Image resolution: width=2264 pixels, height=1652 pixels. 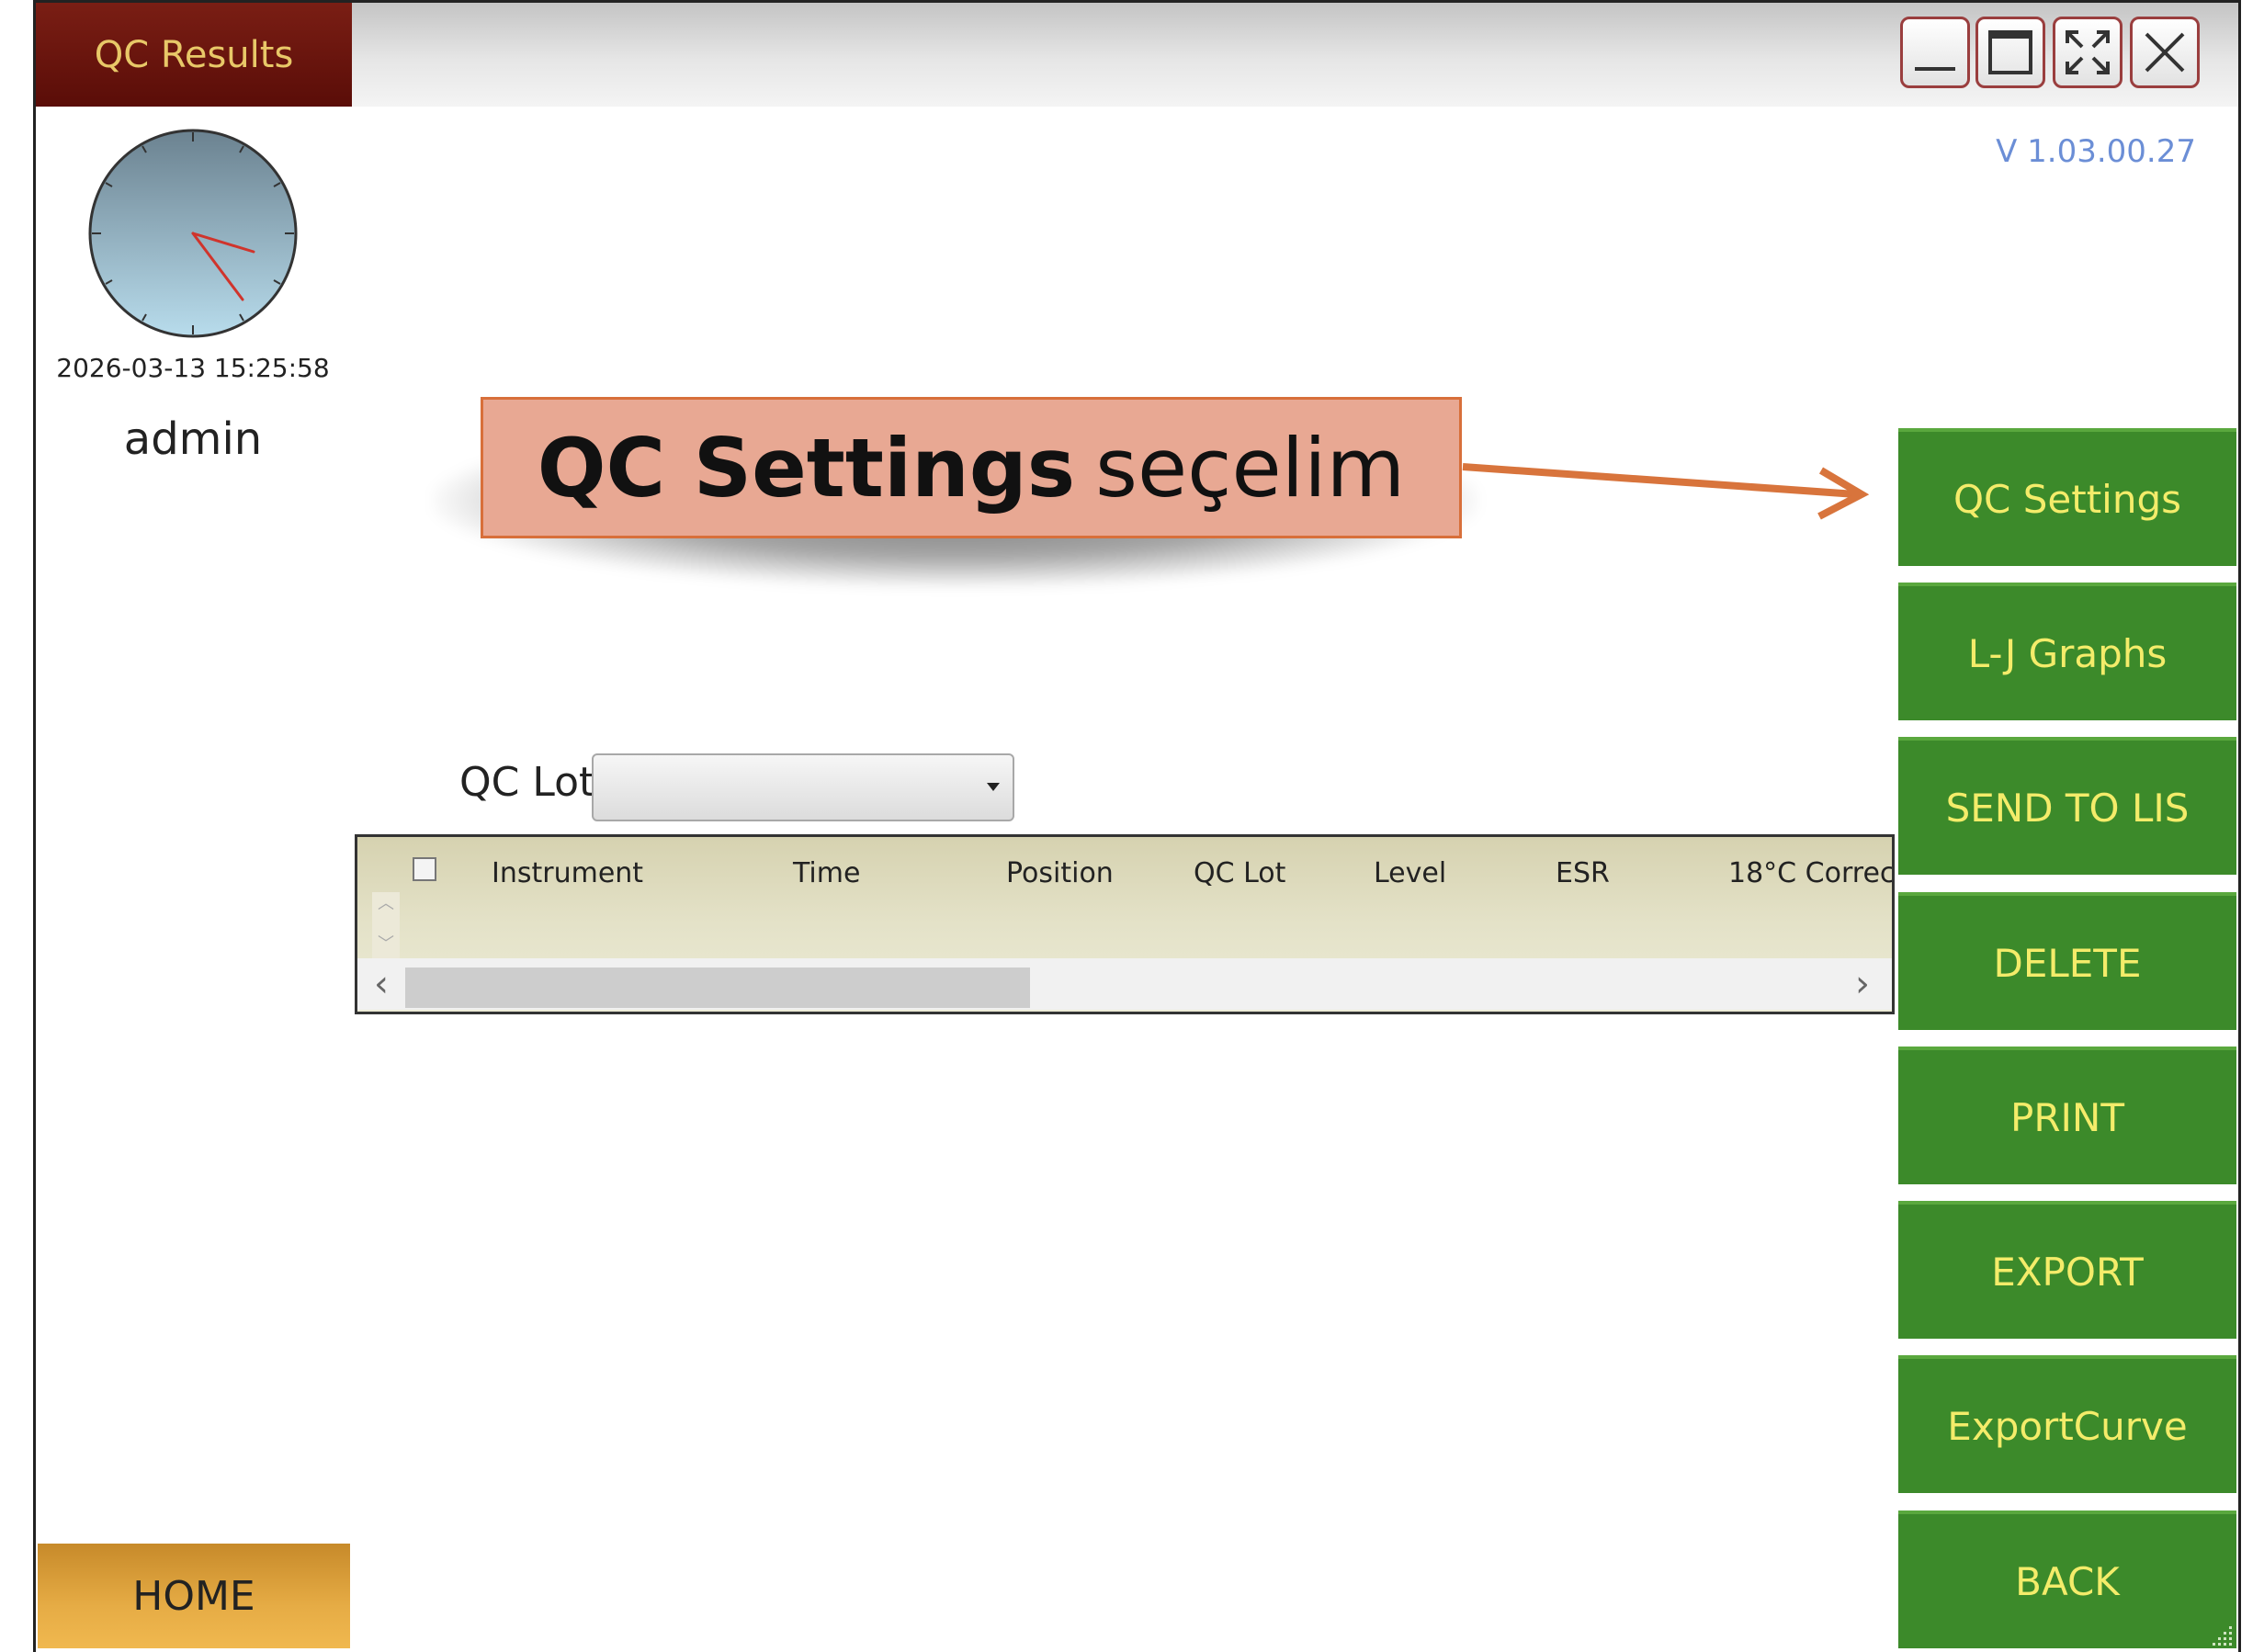 I want to click on annotation-callout: QC Settings seçelim, so click(x=971, y=467).